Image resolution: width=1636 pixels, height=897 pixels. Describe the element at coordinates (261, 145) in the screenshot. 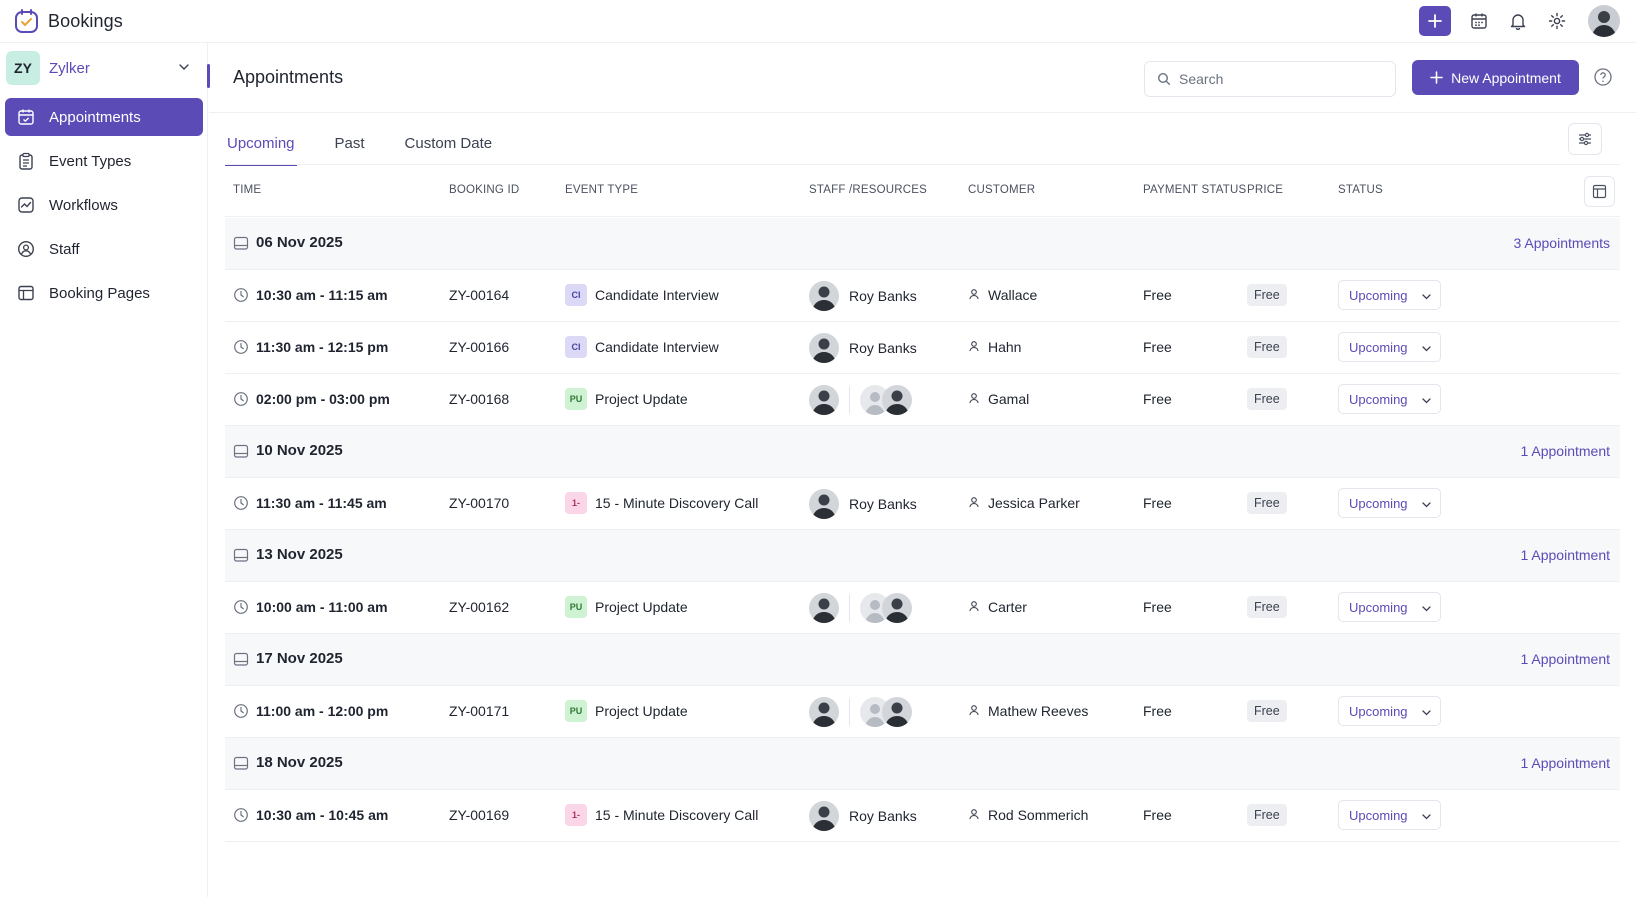

I see `tab-upcoming: Upcoming` at that location.